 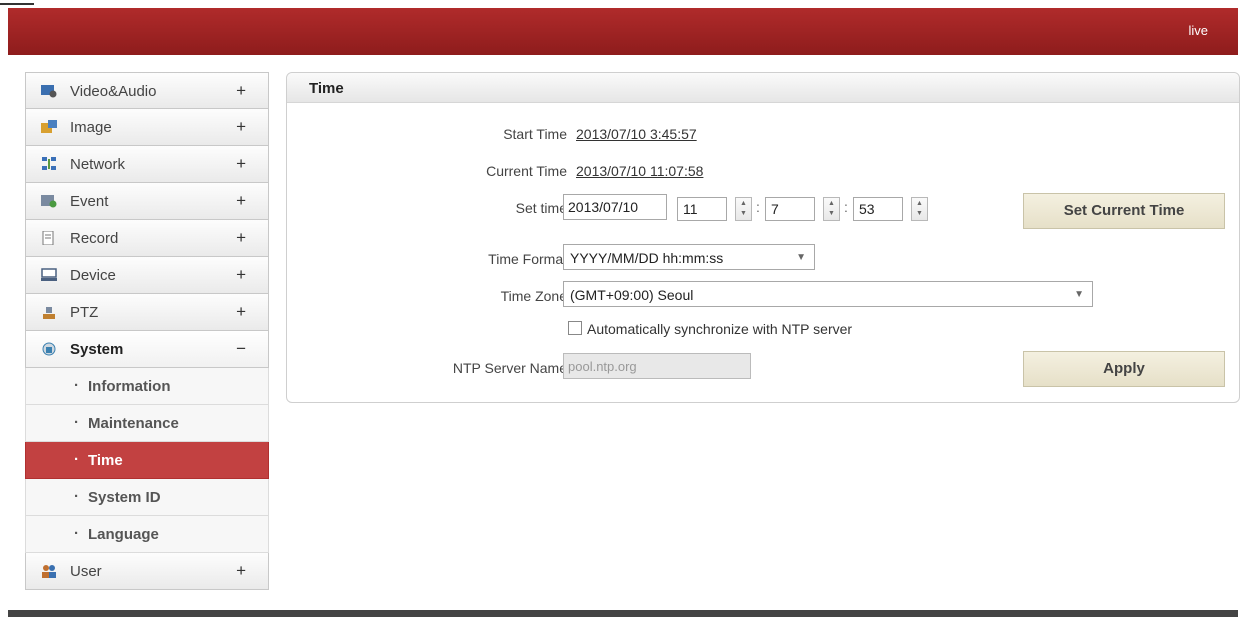 What do you see at coordinates (743, 209) in the screenshot?
I see `hour-stepper: ▲ ▼` at bounding box center [743, 209].